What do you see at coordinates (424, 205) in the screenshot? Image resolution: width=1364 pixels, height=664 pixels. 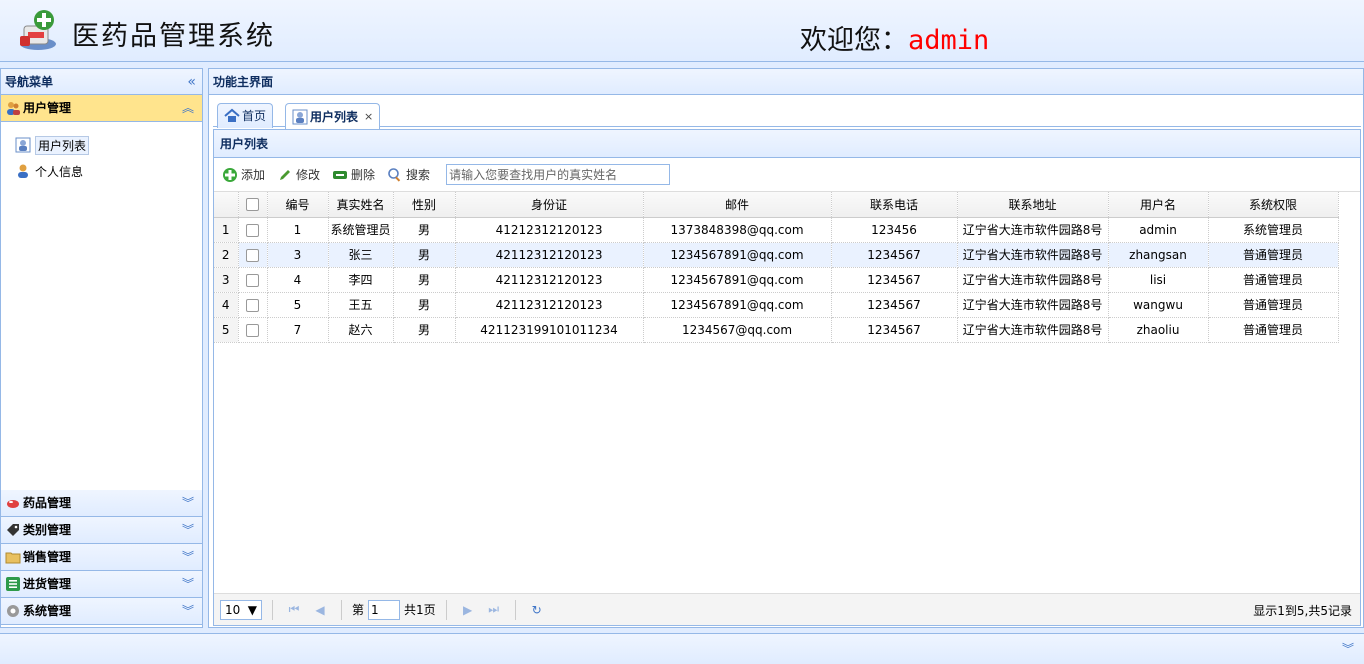 I see `column-header: 性别` at bounding box center [424, 205].